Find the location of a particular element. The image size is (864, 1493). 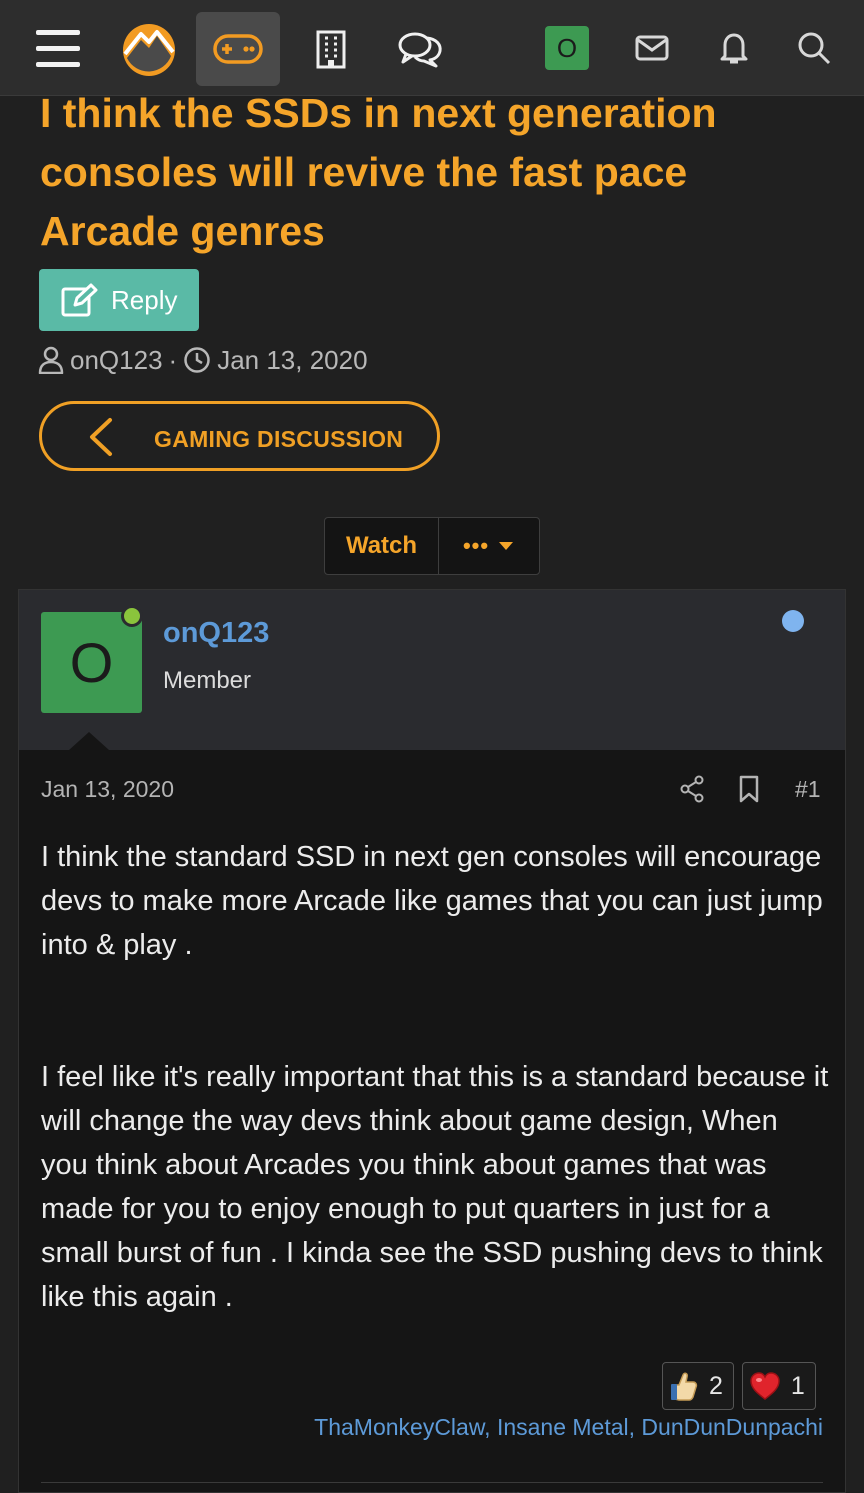

forum-breadcrumb-button: GAMING DISCUSSION is located at coordinates (239, 436).